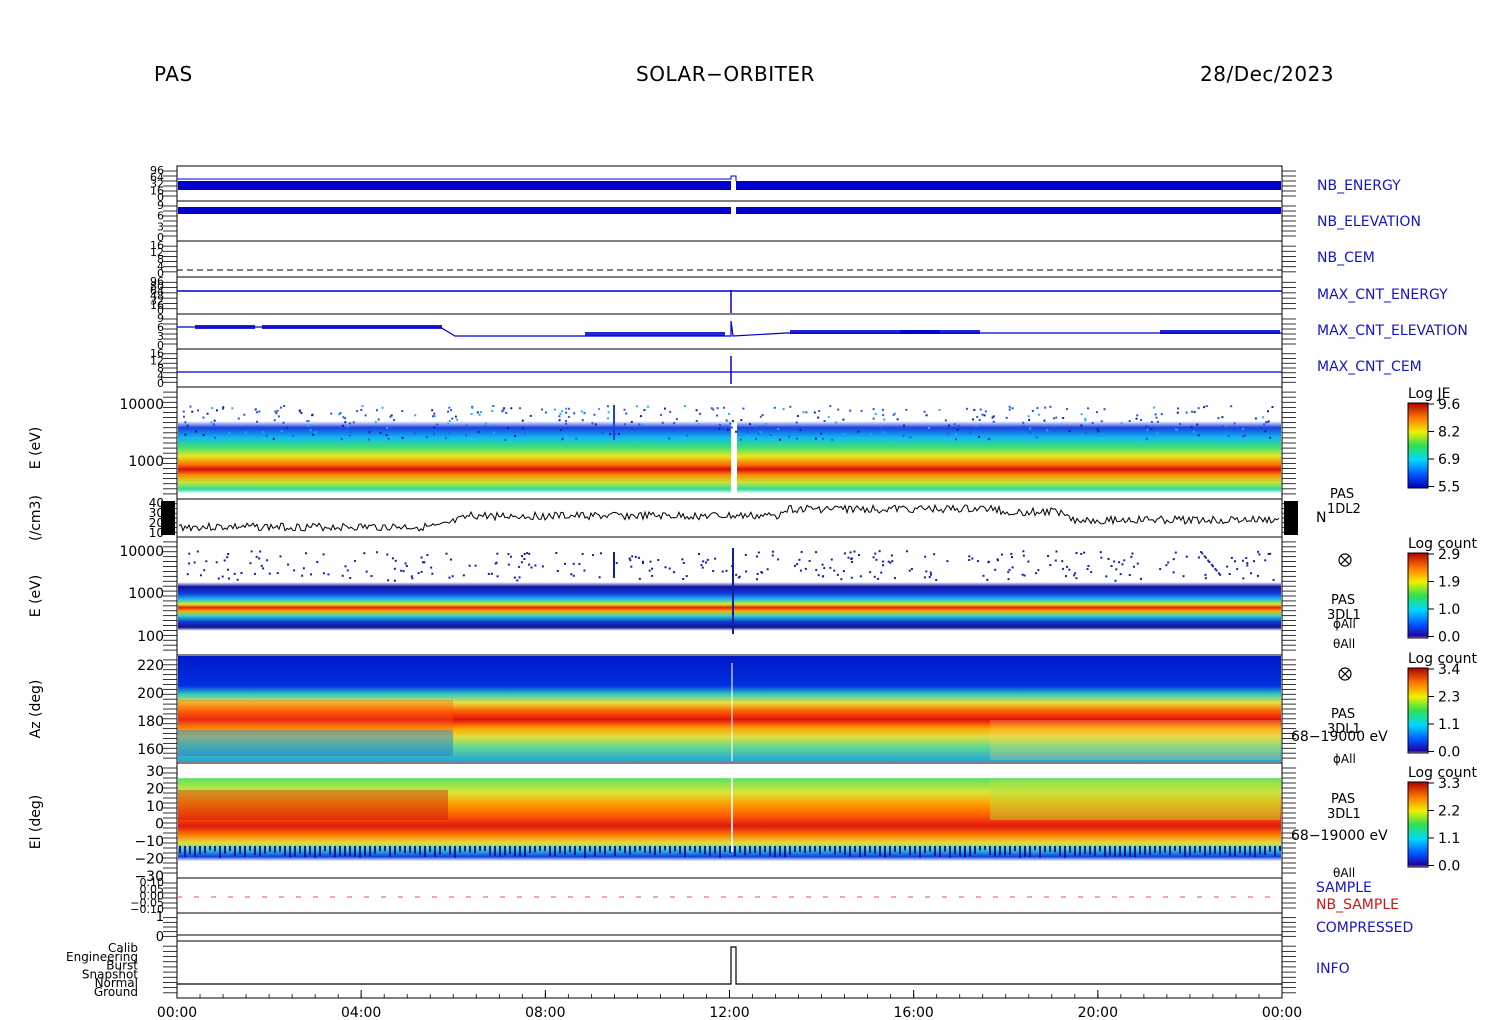 The height and width of the screenshot is (1020, 1512). I want to click on trace-segment, so click(940, 332).